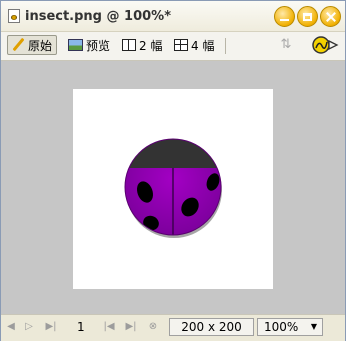 Image resolution: width=346 pixels, height=341 pixels. I want to click on toolbar-separator, so click(225, 46).